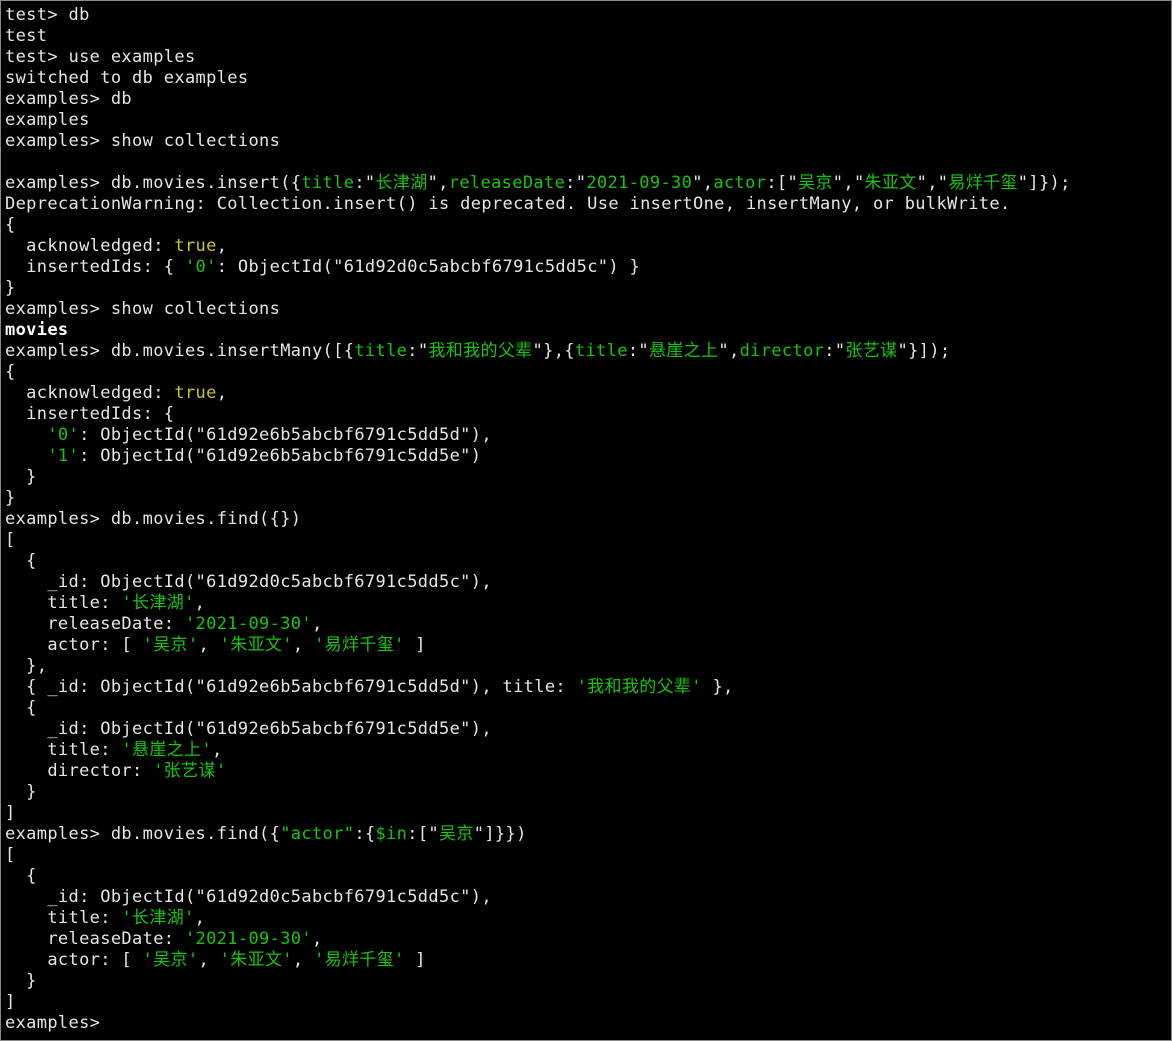 The height and width of the screenshot is (1041, 1172). Describe the element at coordinates (588, 771) in the screenshot. I see `output-line: director: '张艺谋'` at that location.